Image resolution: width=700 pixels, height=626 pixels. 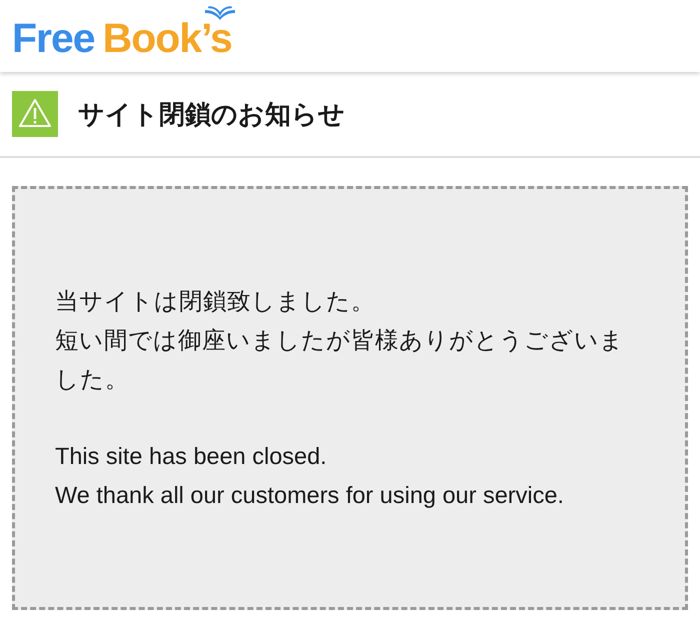 What do you see at coordinates (215, 301) in the screenshot?
I see `message-text: 当サイトは閉鎖致しました。` at bounding box center [215, 301].